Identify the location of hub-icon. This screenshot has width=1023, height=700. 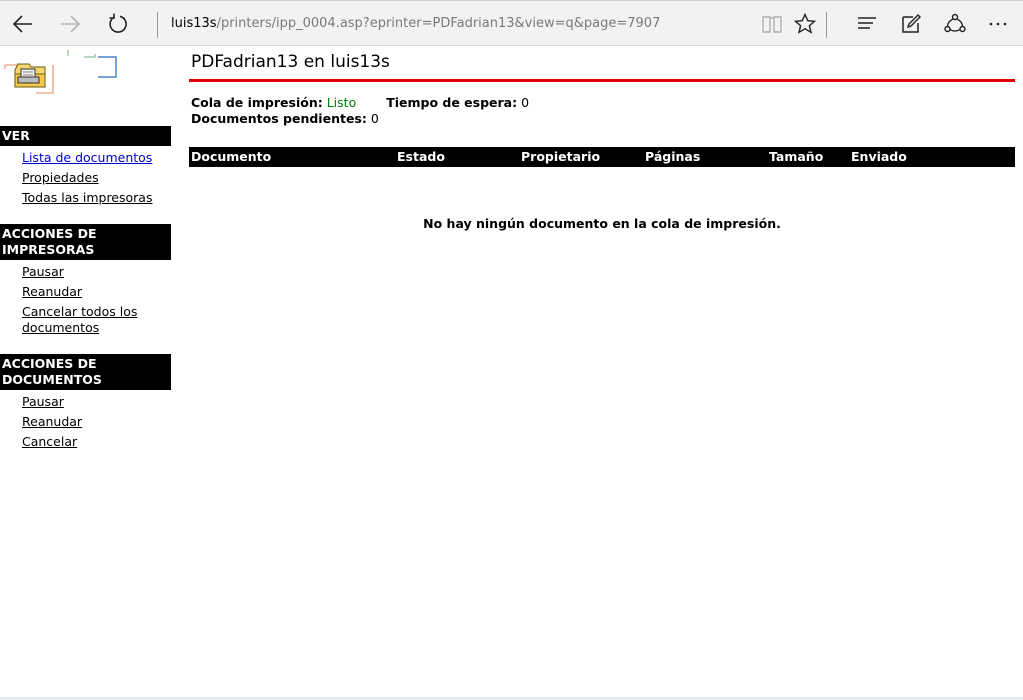
(867, 24).